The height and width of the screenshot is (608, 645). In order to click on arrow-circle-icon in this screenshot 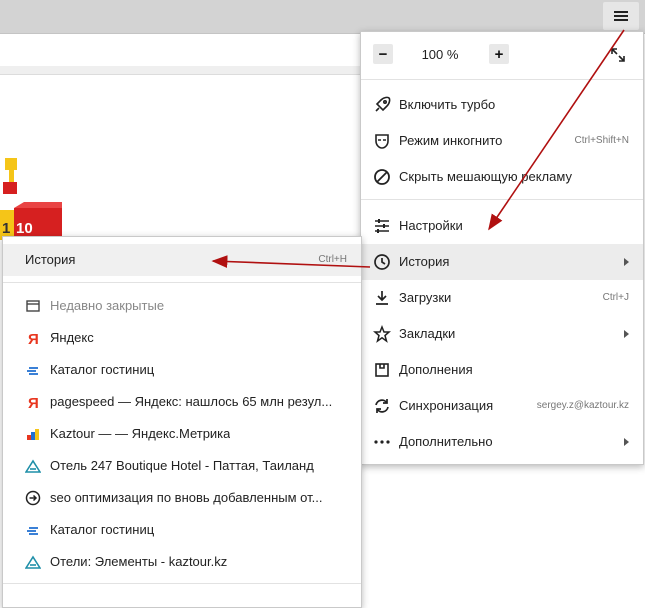, I will do `click(33, 498)`.